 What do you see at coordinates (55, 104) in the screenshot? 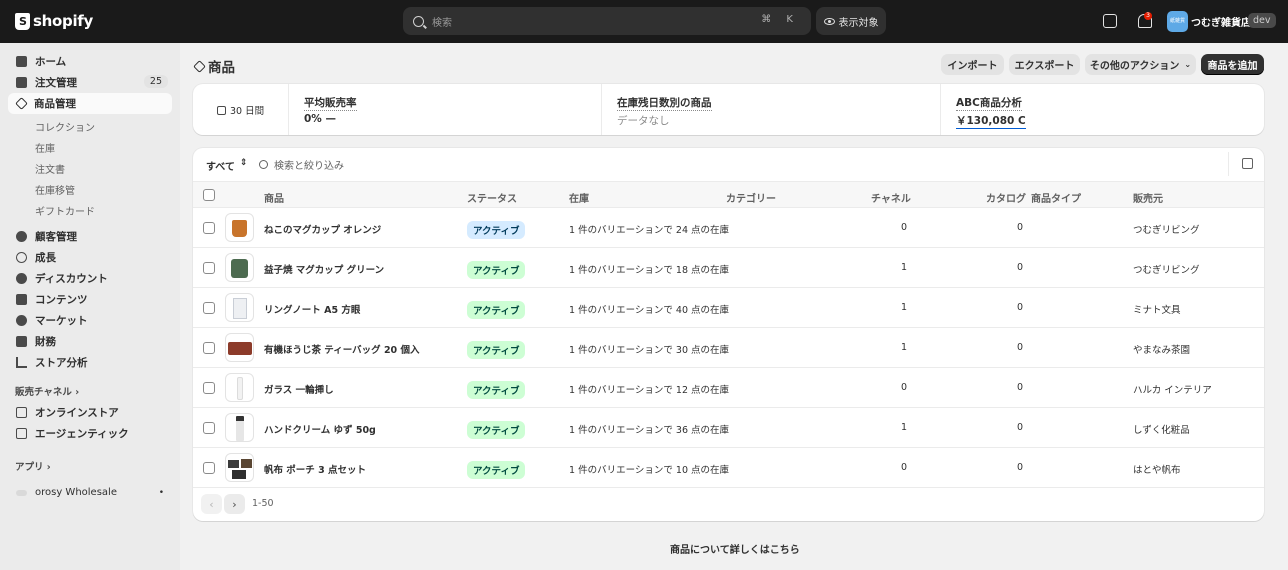
I see `sidebar-item-label: 商品管理` at bounding box center [55, 104].